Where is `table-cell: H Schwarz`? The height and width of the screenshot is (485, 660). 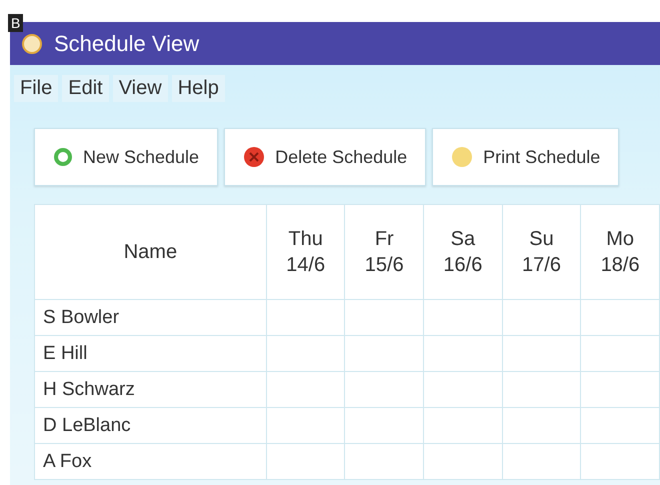 table-cell: H Schwarz is located at coordinates (150, 390).